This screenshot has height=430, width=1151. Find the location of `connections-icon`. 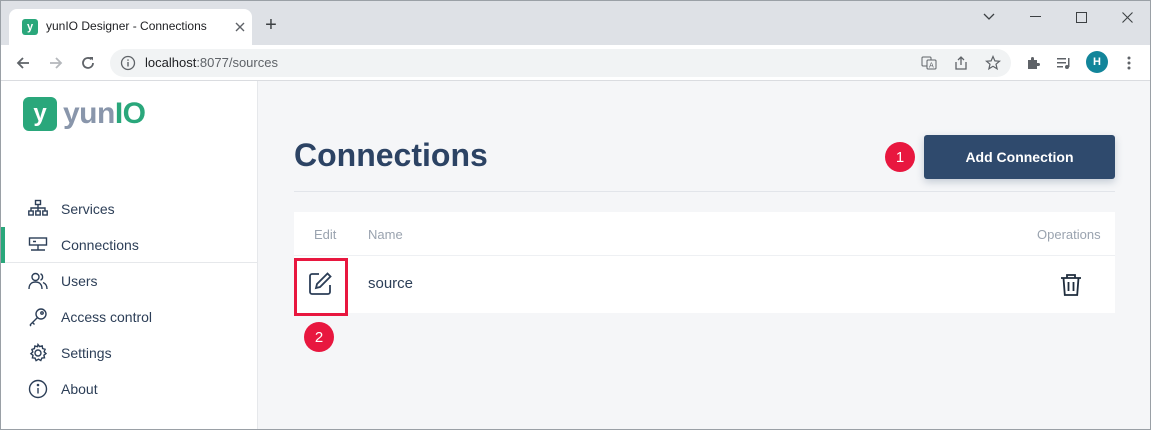

connections-icon is located at coordinates (38, 245).